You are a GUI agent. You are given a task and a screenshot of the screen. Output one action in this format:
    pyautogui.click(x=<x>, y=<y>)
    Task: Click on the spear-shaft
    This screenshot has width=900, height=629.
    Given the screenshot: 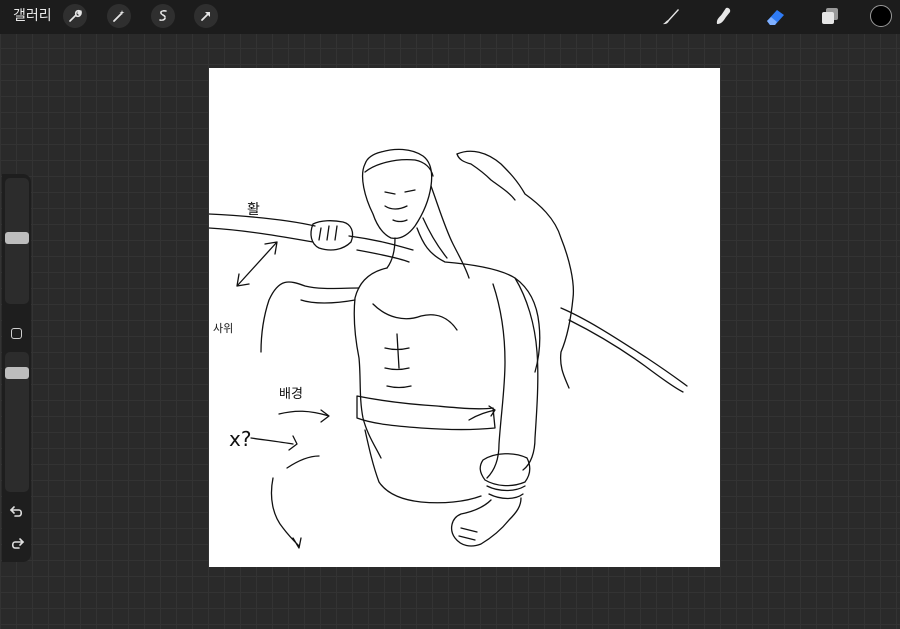 What is the action you would take?
    pyautogui.click(x=262, y=228)
    